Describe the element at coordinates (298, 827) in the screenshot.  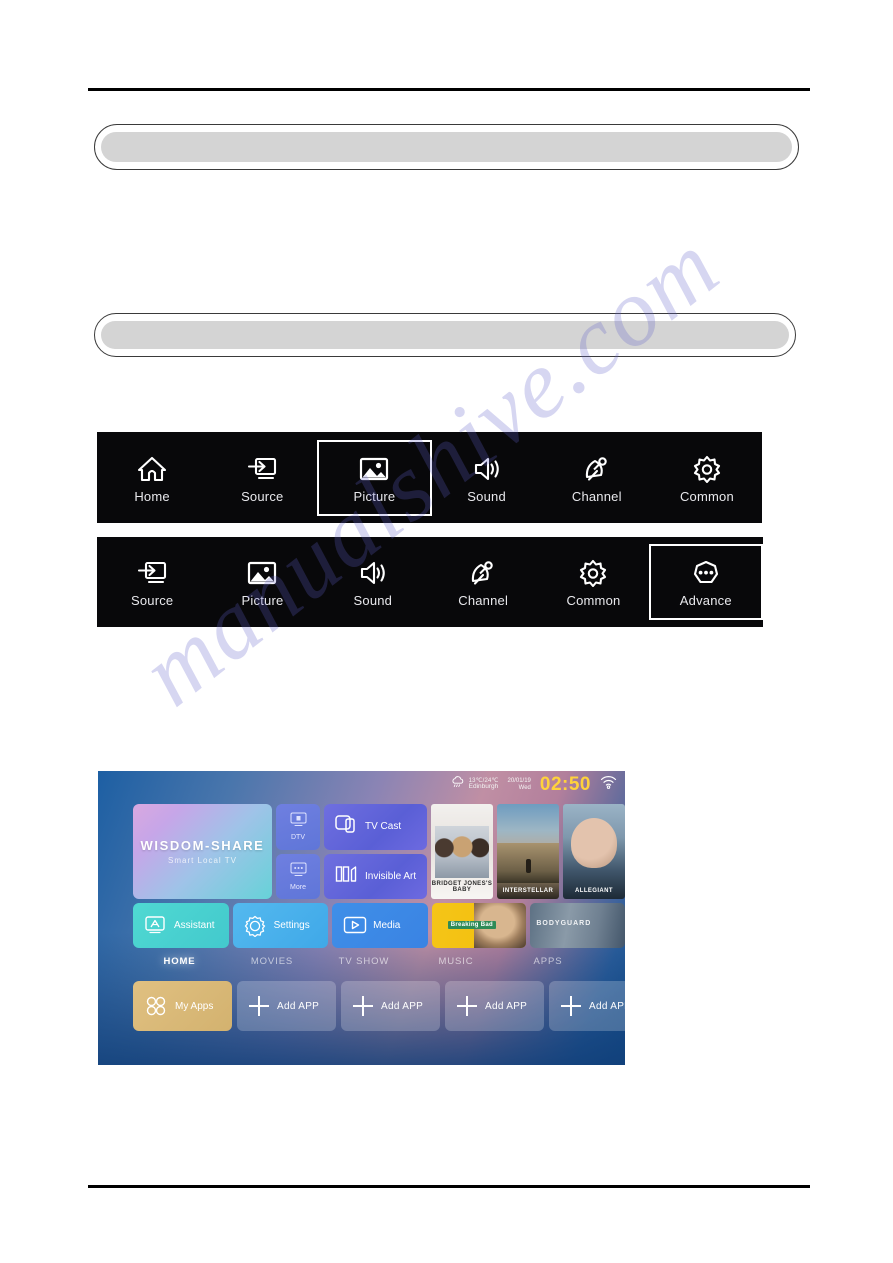
I see `tile-dtv: DTV` at that location.